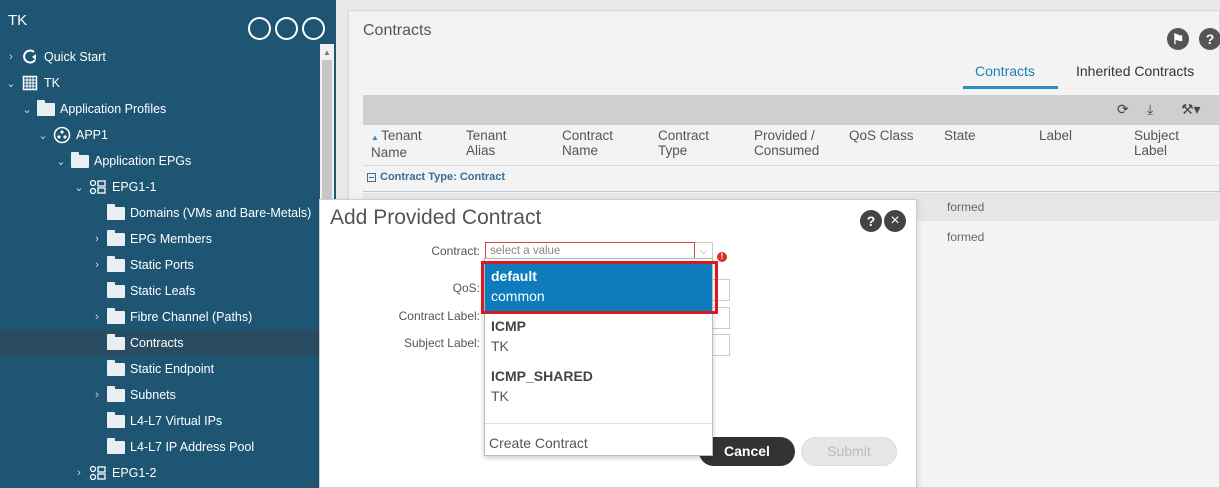 The image size is (1220, 488). What do you see at coordinates (683, 143) in the screenshot?
I see `column-header-contract-type: Contract Type` at bounding box center [683, 143].